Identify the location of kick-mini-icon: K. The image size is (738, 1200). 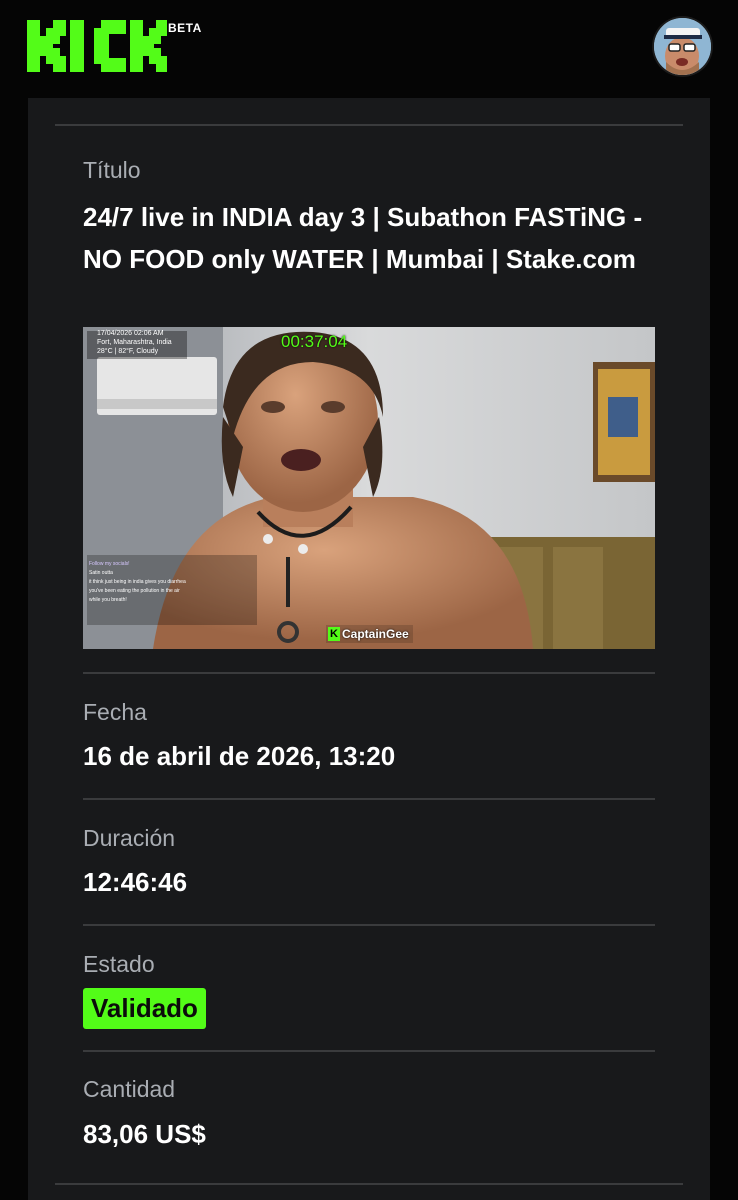
(334, 634).